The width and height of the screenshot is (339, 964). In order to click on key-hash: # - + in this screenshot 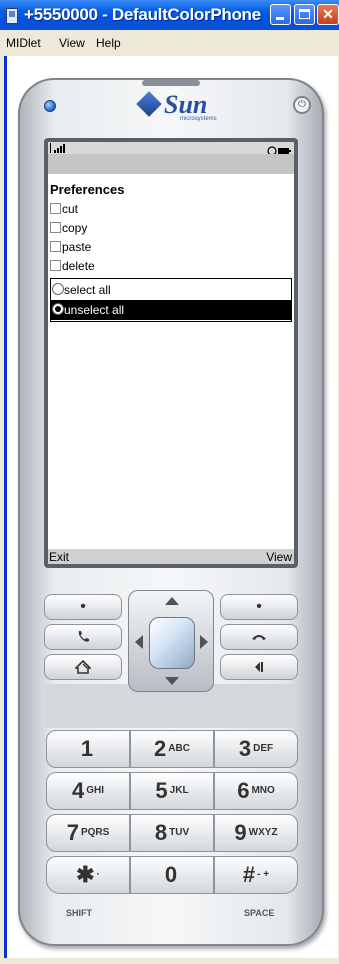, I will do `click(256, 875)`.